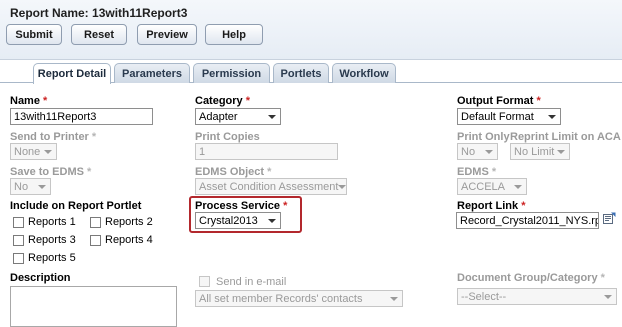 The image size is (622, 327). Describe the element at coordinates (152, 73) in the screenshot. I see `tab-parameters: Parameters` at that location.